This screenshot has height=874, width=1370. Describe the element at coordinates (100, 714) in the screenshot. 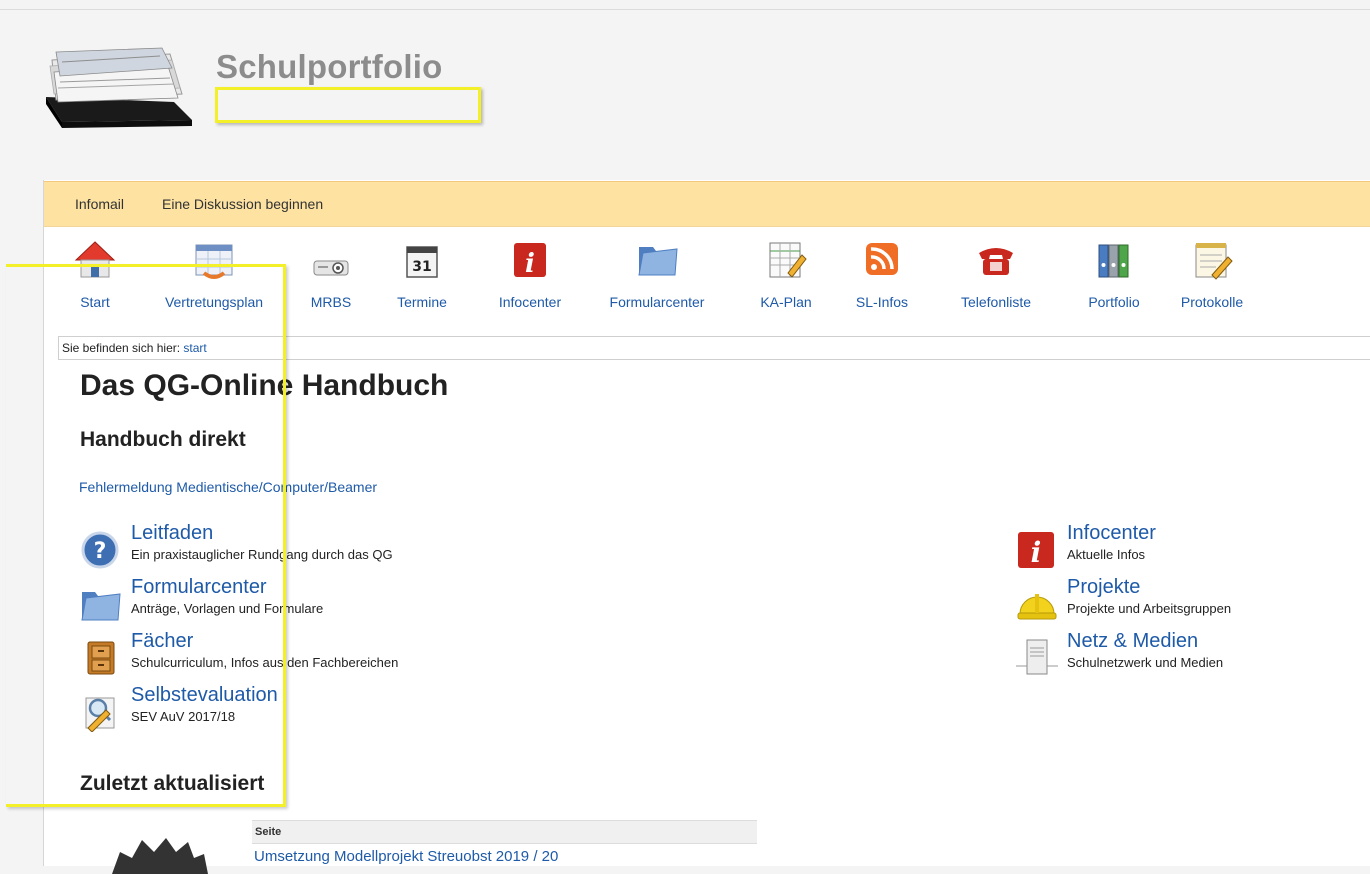

I see `magnifier-pencil-icon` at that location.